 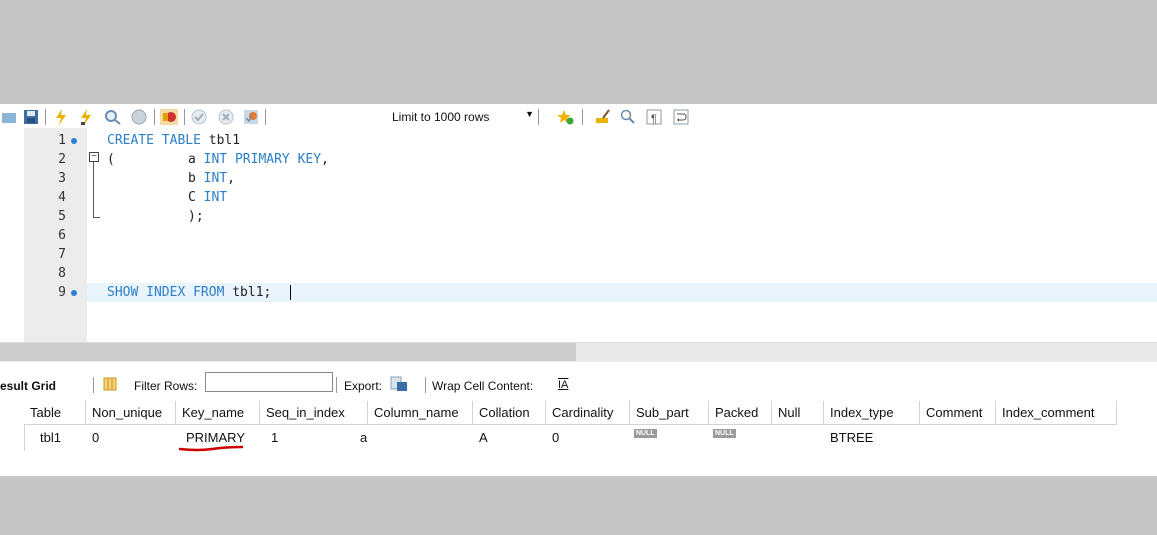 What do you see at coordinates (262, 159) in the screenshot?
I see `code-keyword: INT PRIMARY KEY` at bounding box center [262, 159].